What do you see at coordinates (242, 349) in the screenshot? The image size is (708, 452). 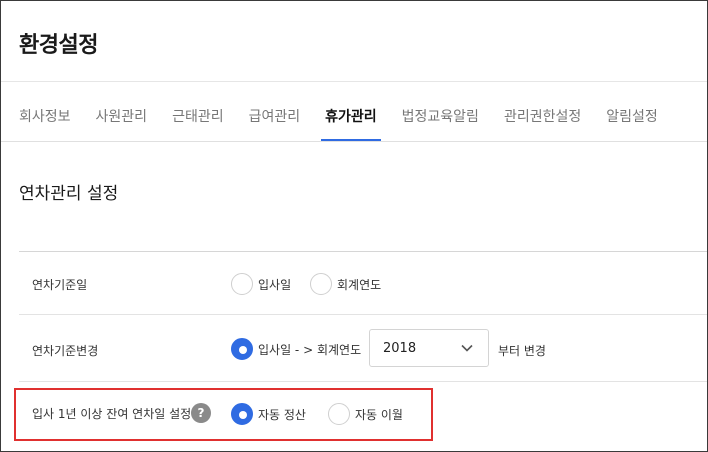 I see `radio-join-to-fiscal` at bounding box center [242, 349].